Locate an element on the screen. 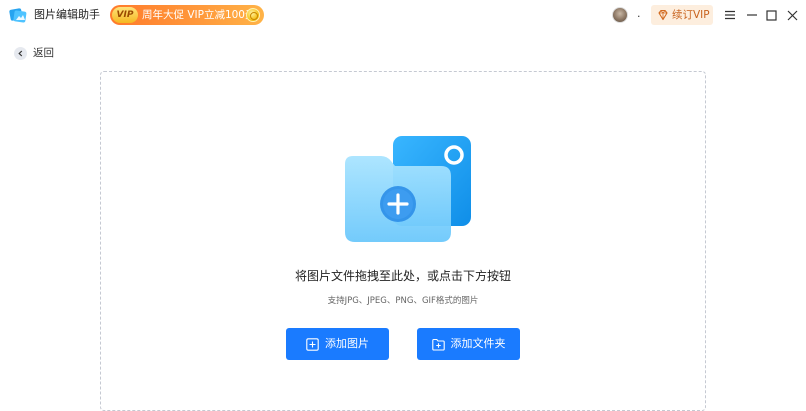  diamond-icon is located at coordinates (663, 15).